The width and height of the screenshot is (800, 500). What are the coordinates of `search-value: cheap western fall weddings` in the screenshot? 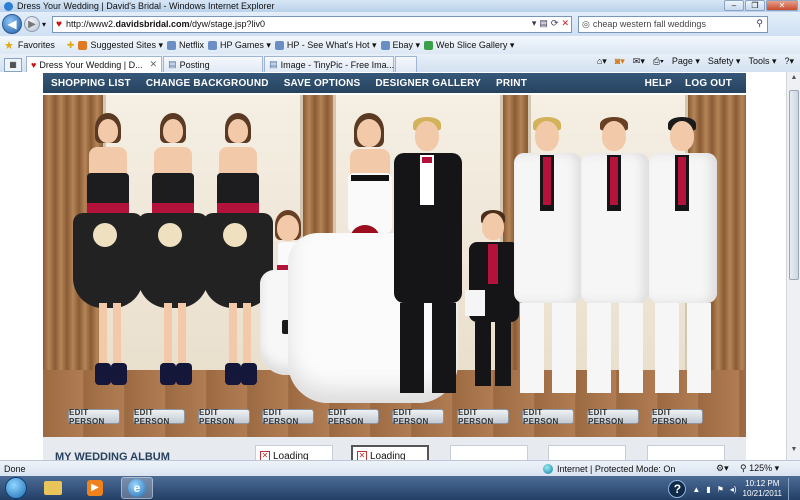 It's located at (649, 24).